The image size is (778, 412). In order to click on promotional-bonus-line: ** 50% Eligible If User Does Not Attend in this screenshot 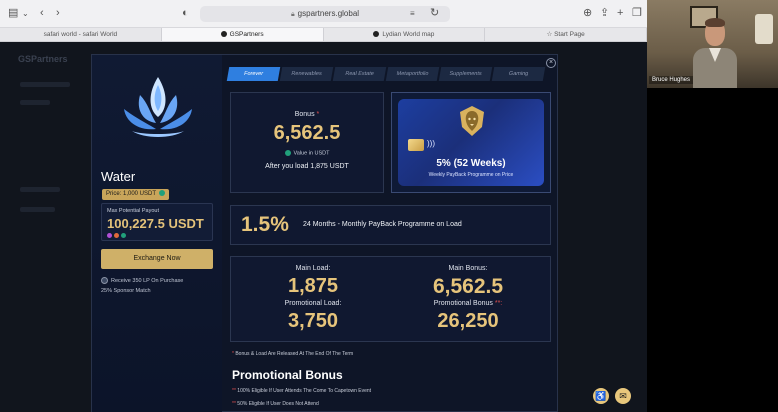, I will do `click(275, 404)`.